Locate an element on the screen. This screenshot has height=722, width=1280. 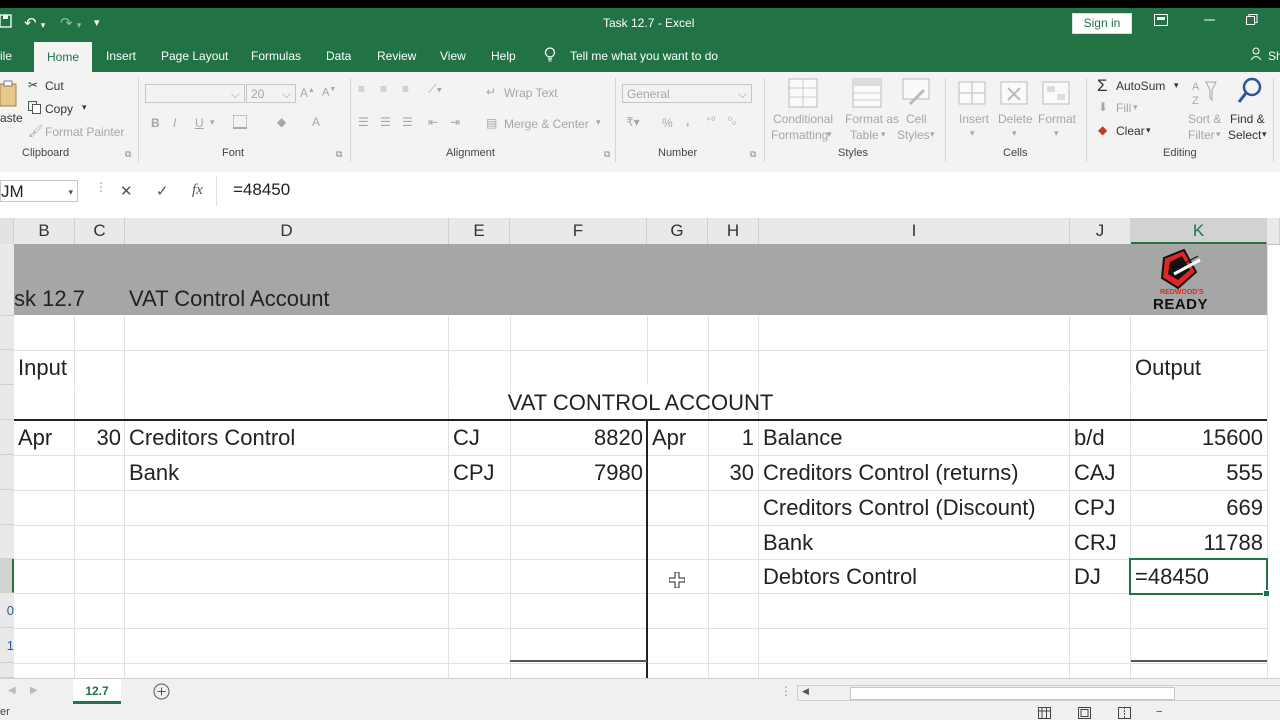
copy-button: Copy is located at coordinates (59, 109).